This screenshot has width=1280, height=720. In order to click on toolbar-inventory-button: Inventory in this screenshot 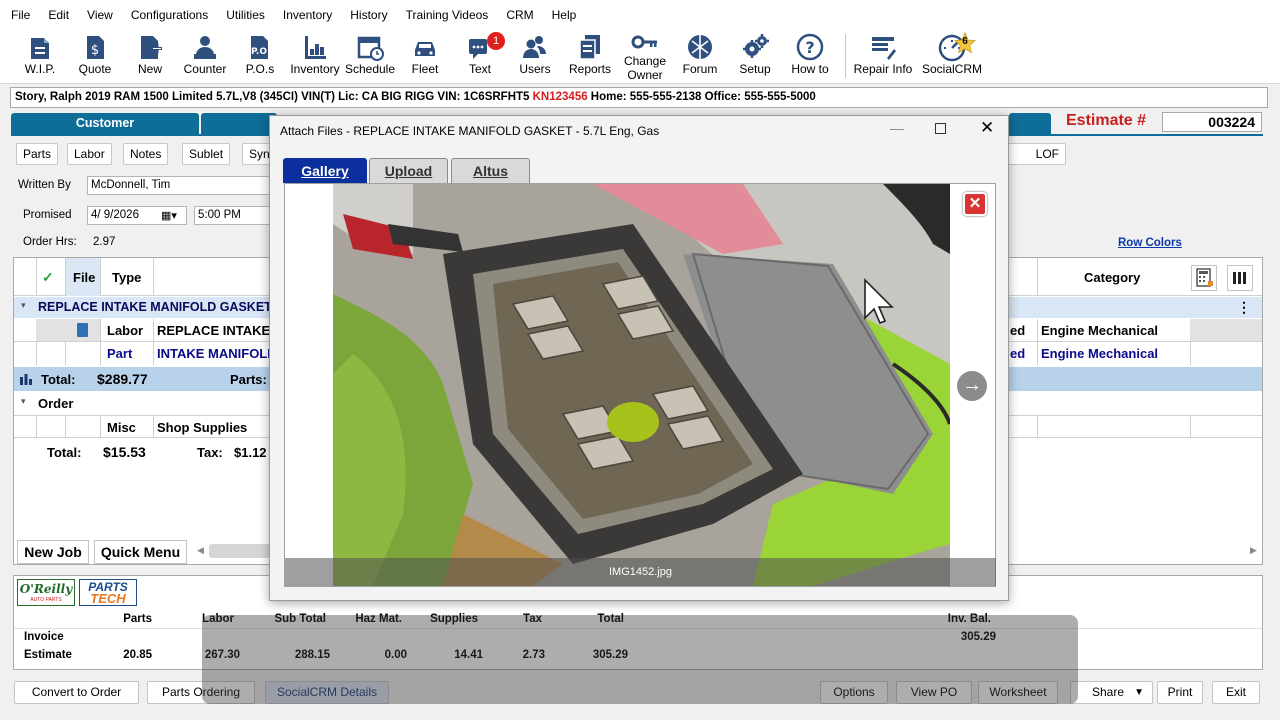, I will do `click(315, 56)`.